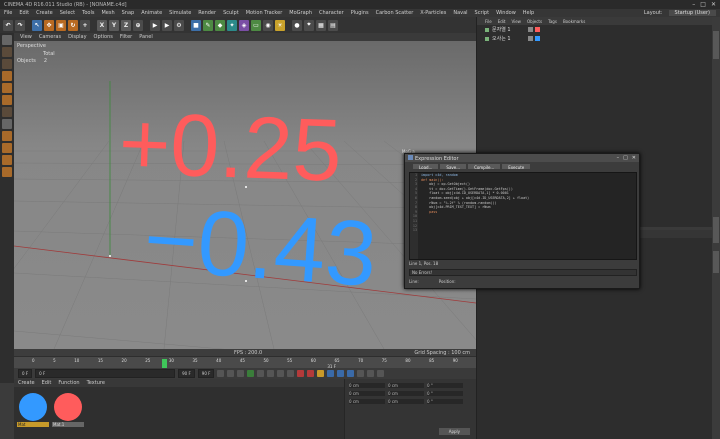  I want to click on render-picture-viewer-icon: ▶, so click(167, 25).